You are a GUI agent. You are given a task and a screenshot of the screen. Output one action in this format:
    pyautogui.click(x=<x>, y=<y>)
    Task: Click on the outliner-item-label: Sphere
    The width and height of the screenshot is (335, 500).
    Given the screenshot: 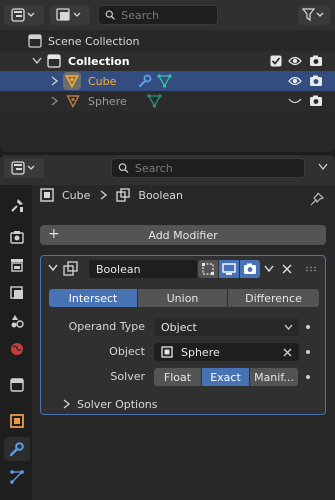 What is the action you would take?
    pyautogui.click(x=107, y=101)
    